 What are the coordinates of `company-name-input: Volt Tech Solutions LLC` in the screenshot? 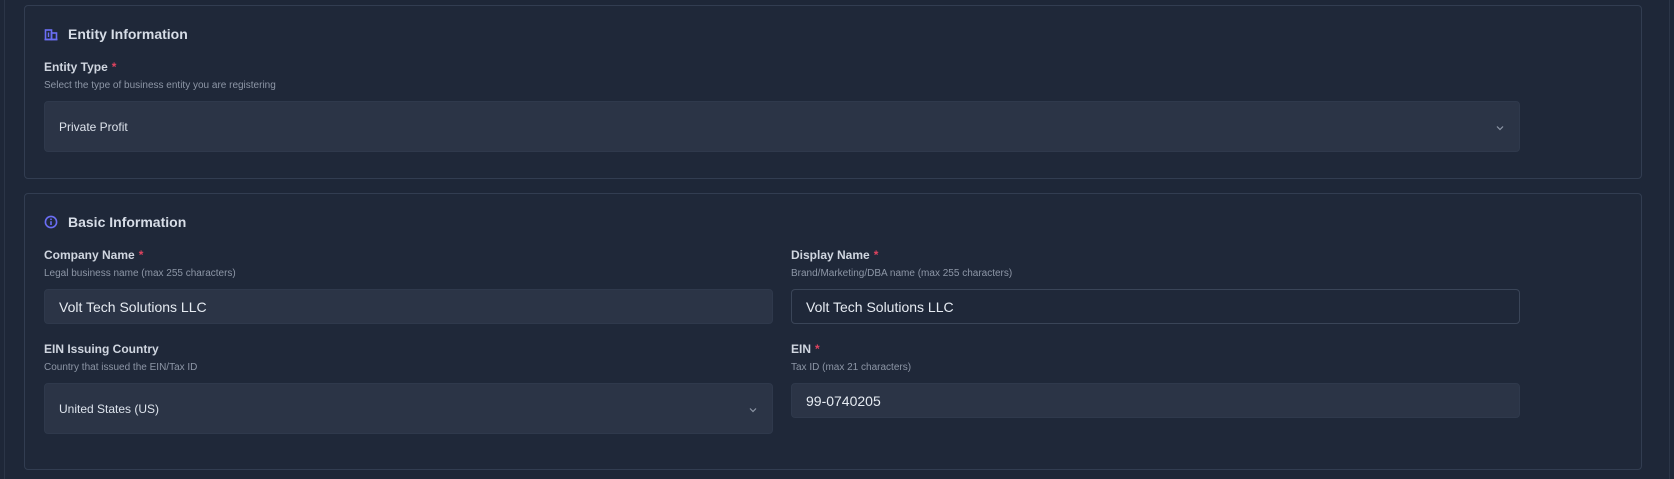 It's located at (408, 306).